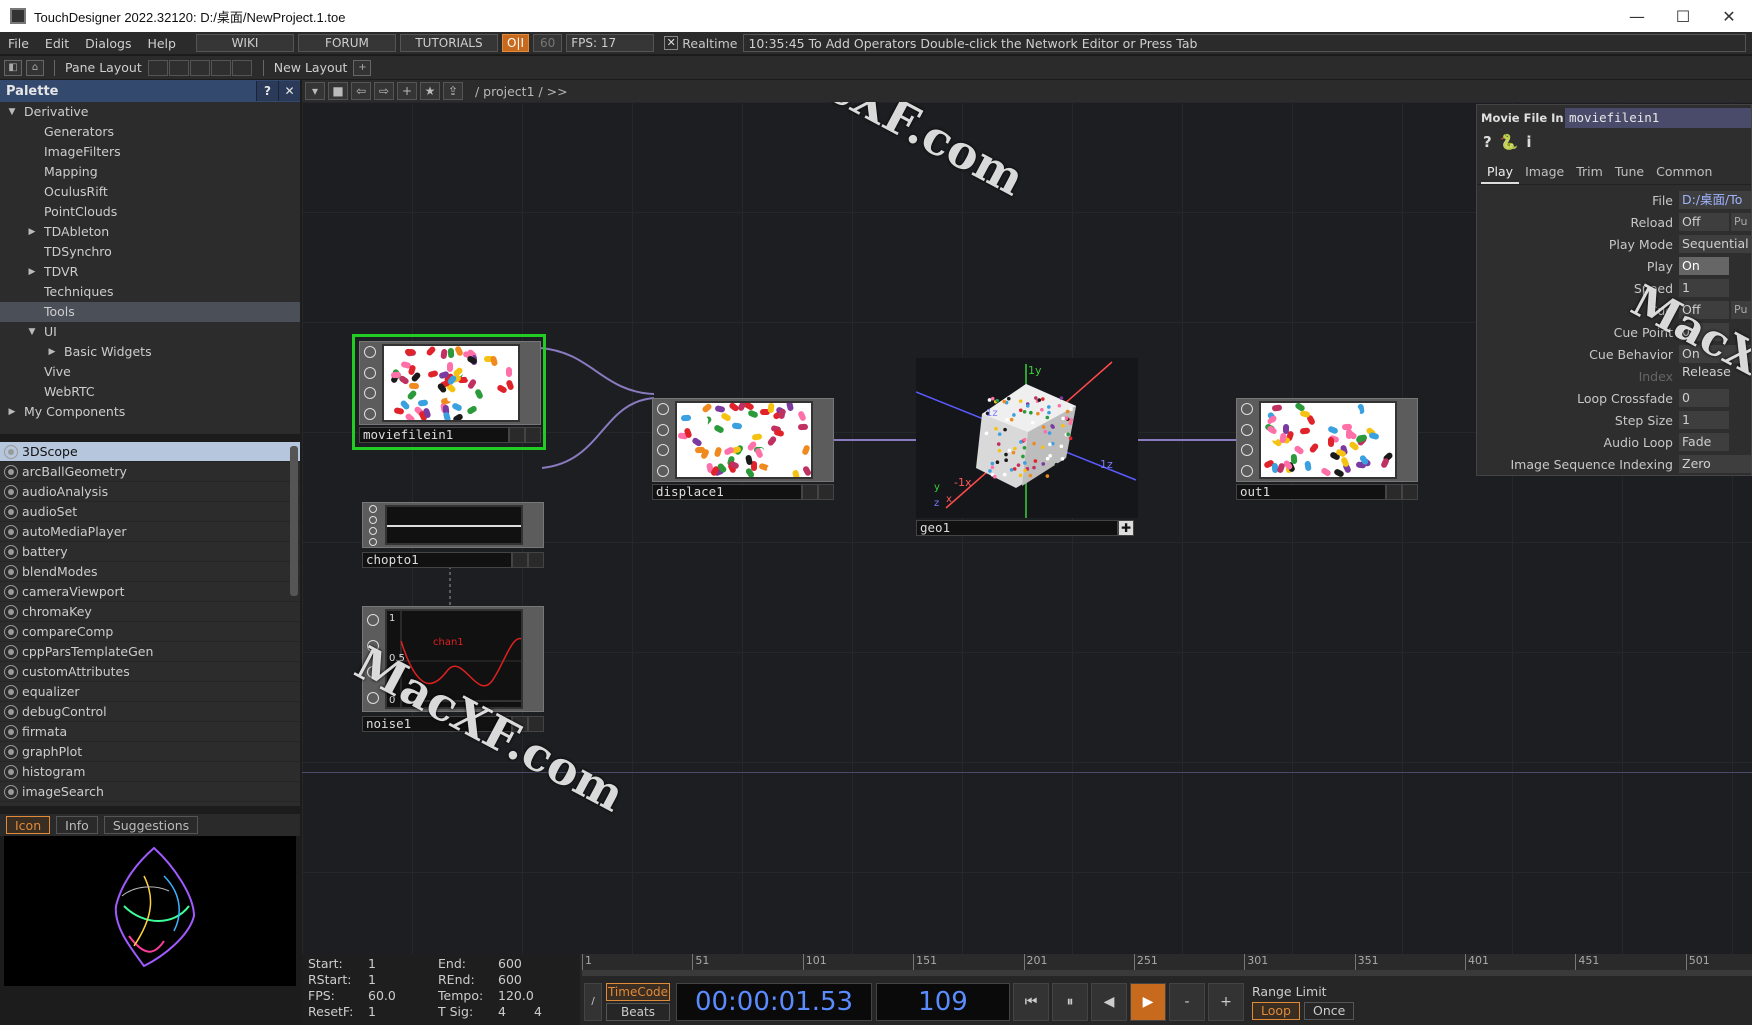  What do you see at coordinates (1487, 142) in the screenshot?
I see `help-icon: ?` at bounding box center [1487, 142].